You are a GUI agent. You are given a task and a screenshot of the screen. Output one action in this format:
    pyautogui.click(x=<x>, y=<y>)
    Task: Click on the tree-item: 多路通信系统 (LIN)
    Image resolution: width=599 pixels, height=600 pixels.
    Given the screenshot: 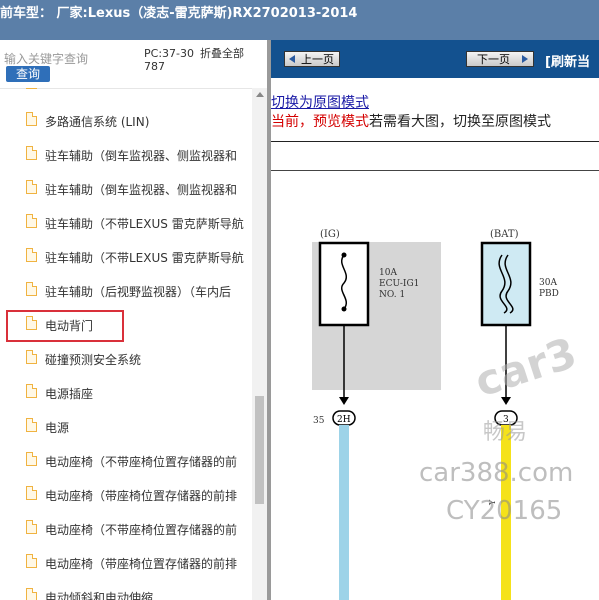 What is the action you would take?
    pyautogui.click(x=126, y=121)
    